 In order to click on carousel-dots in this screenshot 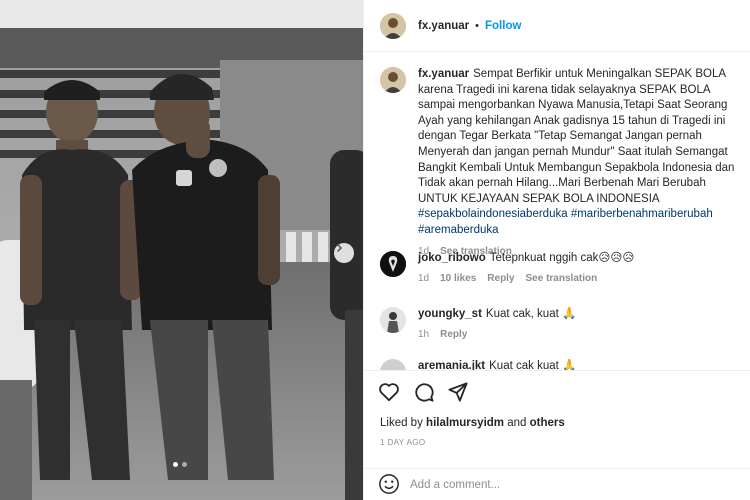, I will do `click(180, 464)`.